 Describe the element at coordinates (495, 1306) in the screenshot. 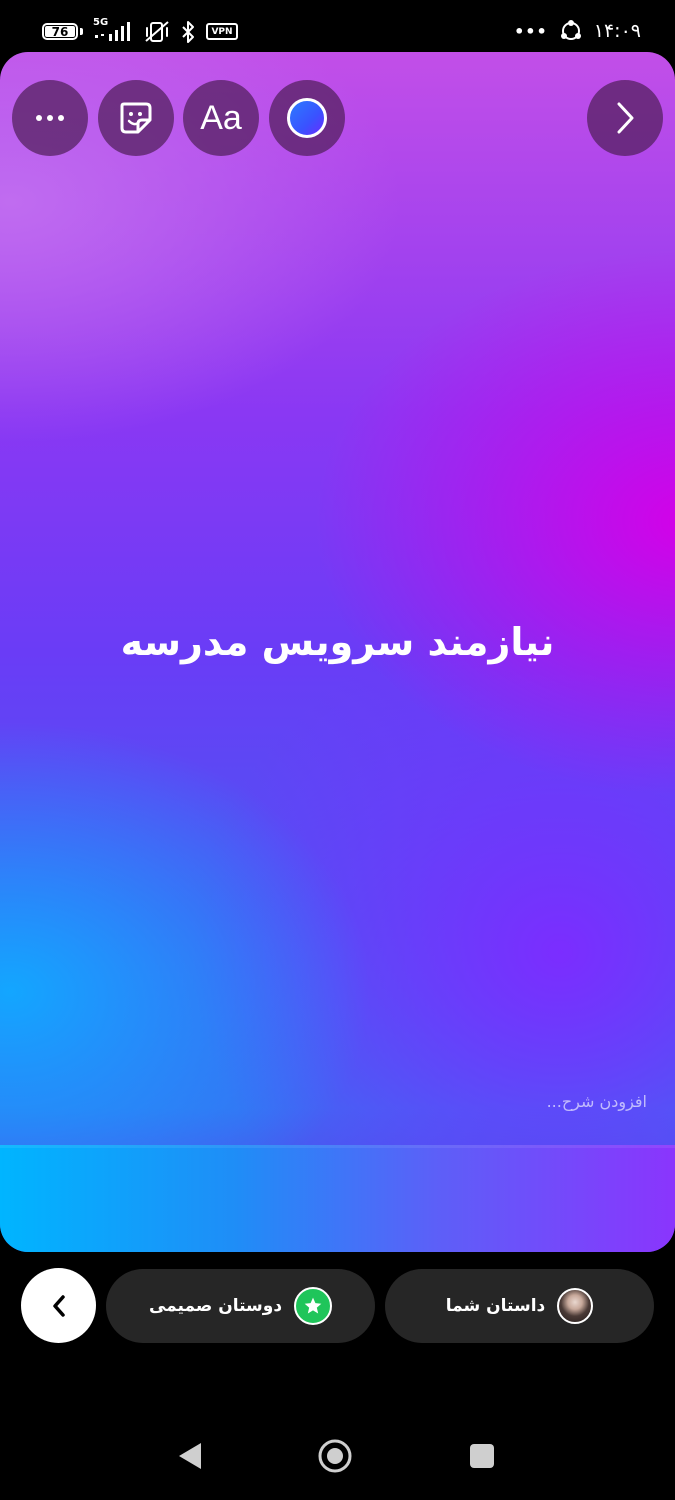

I see `your-story-label: داستان شما` at that location.